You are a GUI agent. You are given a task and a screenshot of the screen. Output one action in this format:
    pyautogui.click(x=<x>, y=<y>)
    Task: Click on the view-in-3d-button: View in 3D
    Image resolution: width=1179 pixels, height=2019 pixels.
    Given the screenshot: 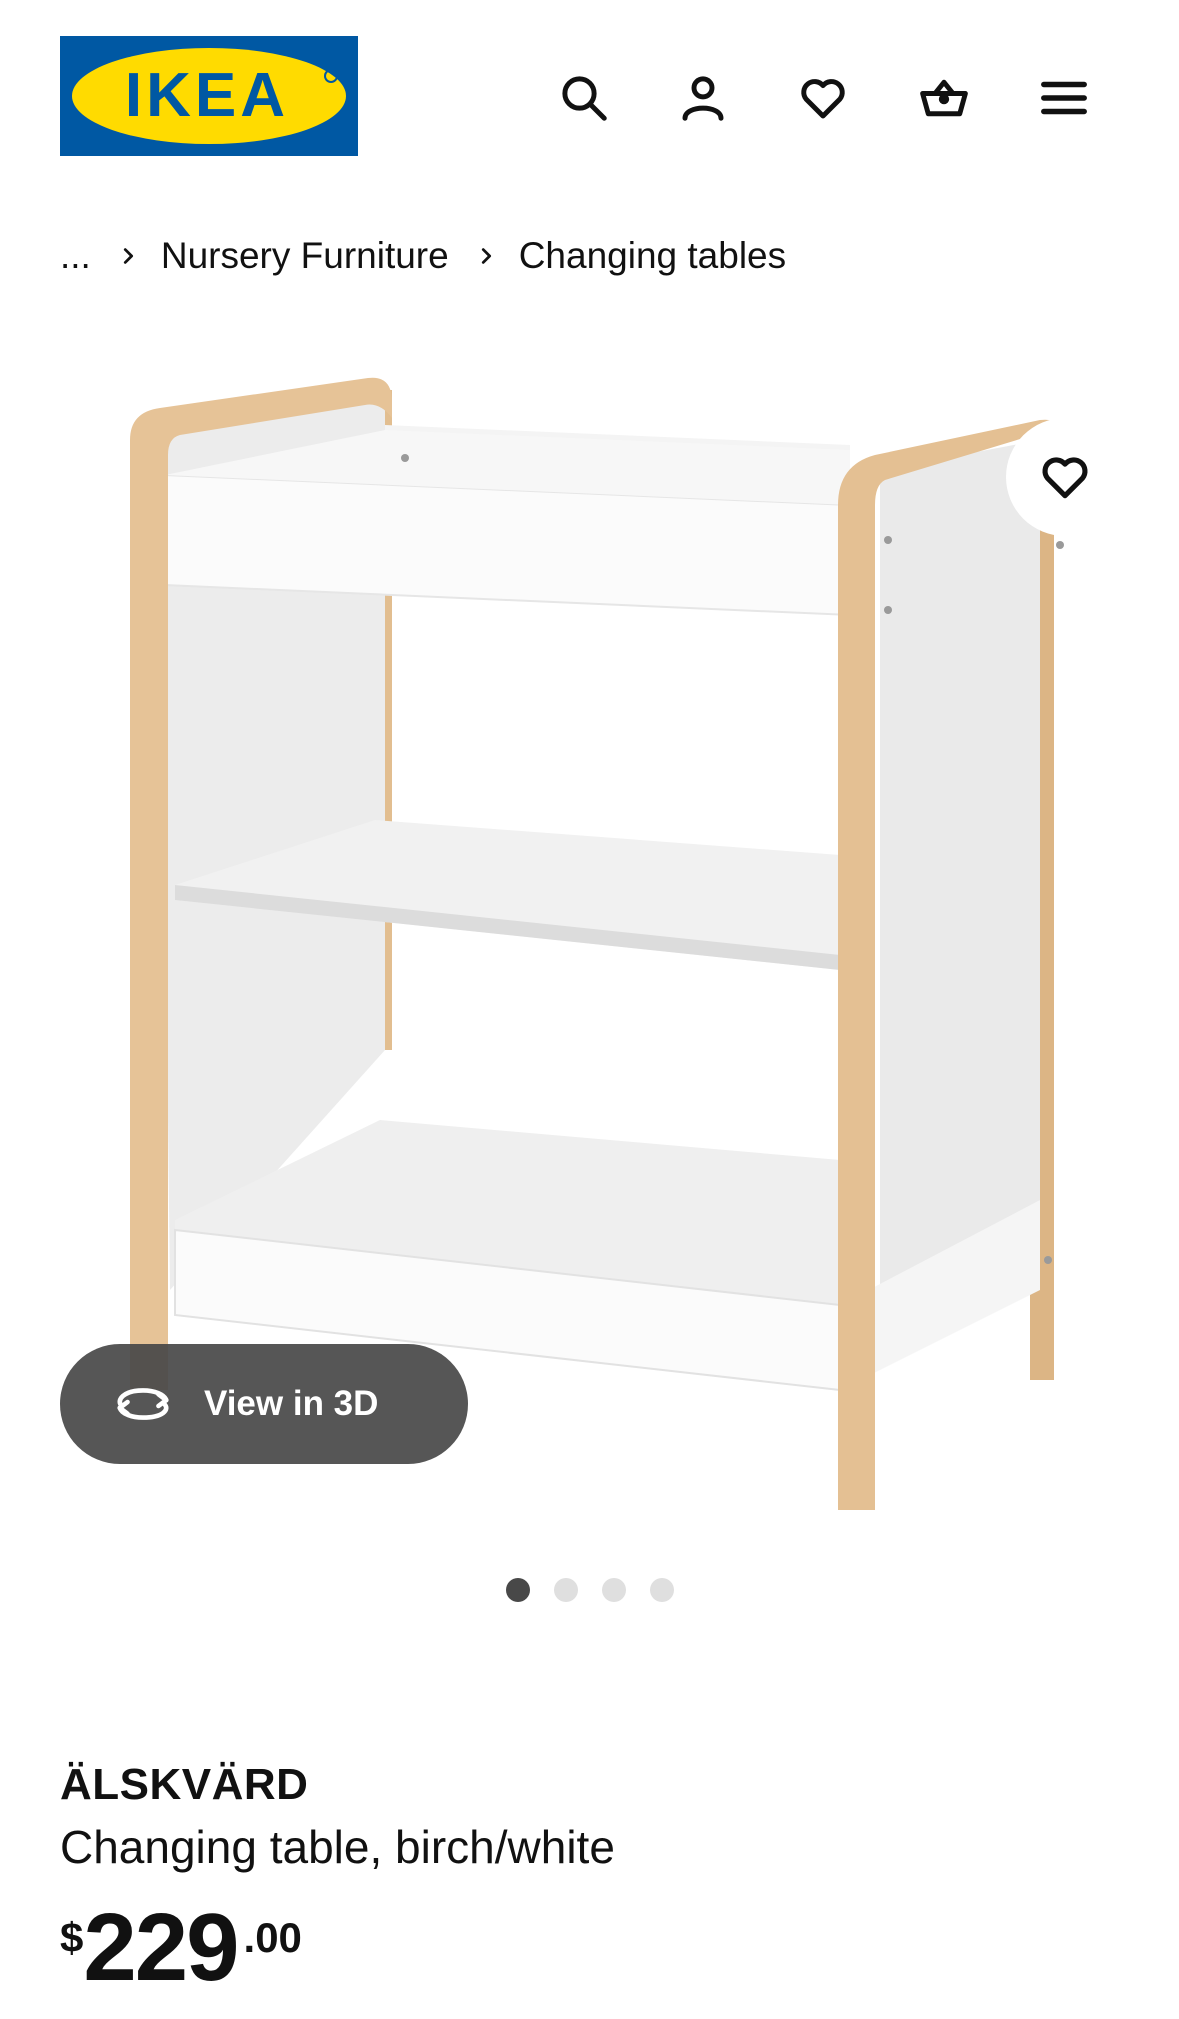 What is the action you would take?
    pyautogui.click(x=264, y=1404)
    